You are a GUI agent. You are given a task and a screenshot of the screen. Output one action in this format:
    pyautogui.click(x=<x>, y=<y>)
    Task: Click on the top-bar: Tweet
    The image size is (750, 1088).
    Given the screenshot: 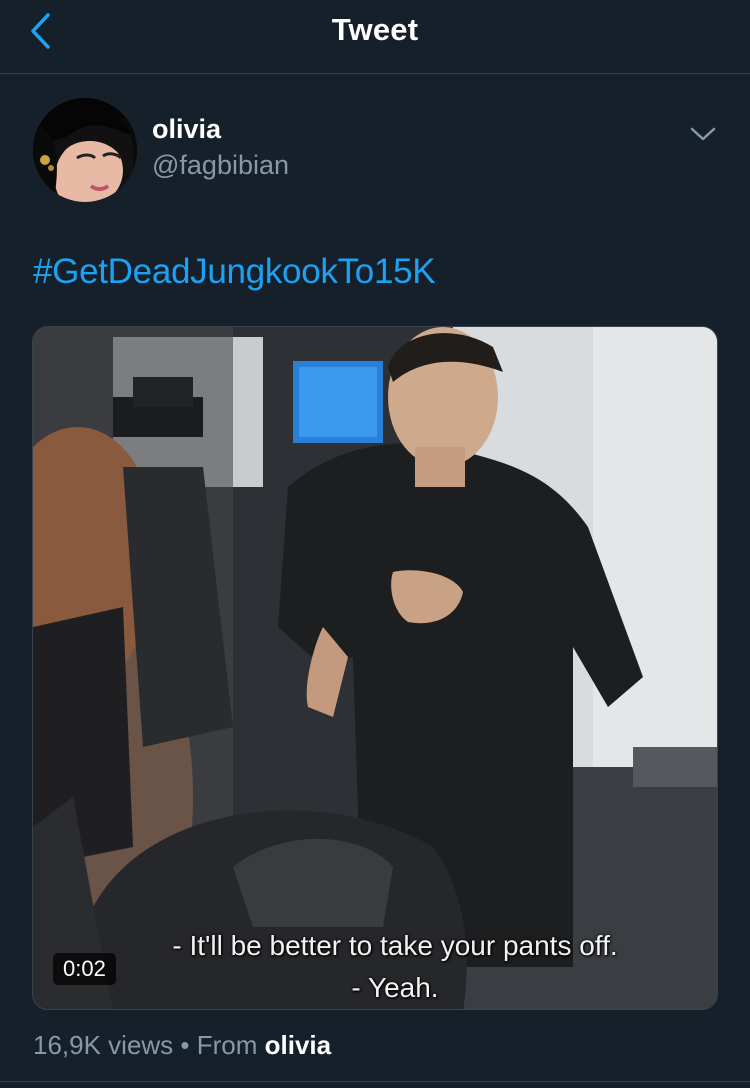 What is the action you would take?
    pyautogui.click(x=375, y=37)
    